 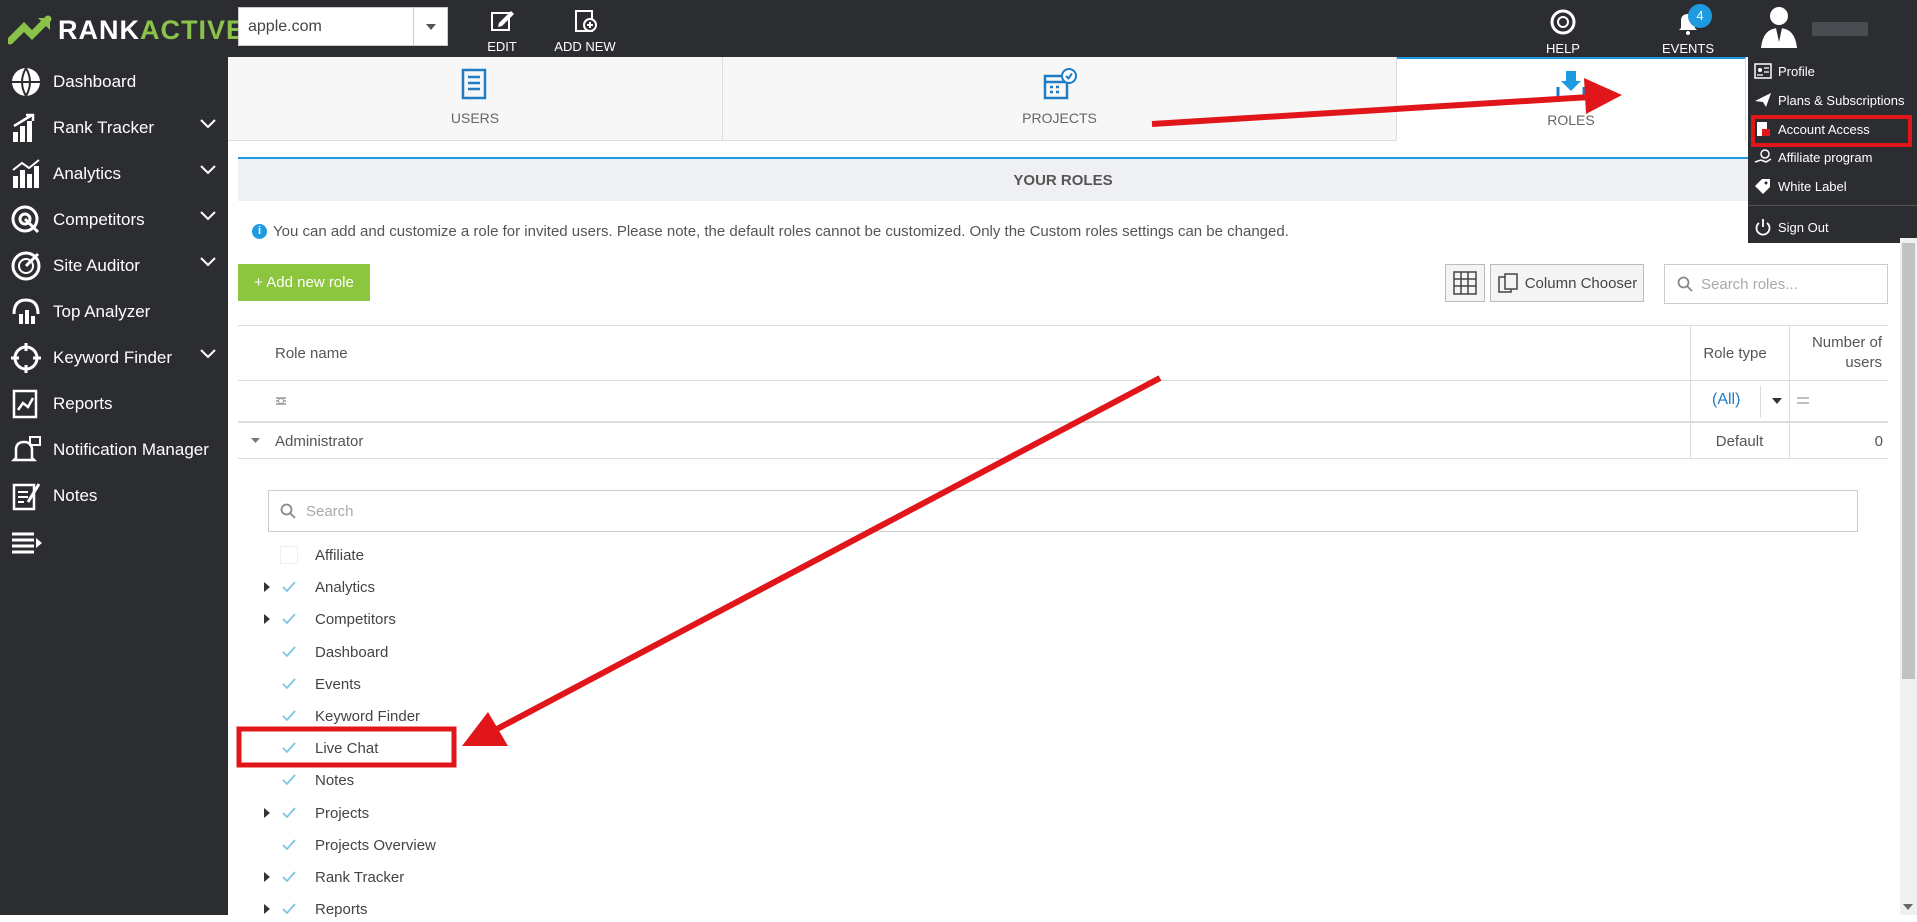 I want to click on permission-item: Rank Tracker, so click(x=332, y=877).